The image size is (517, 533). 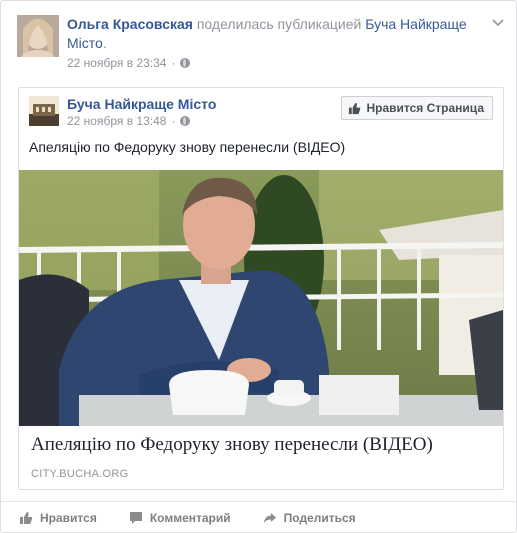 I want to click on share-icon, so click(x=269, y=518).